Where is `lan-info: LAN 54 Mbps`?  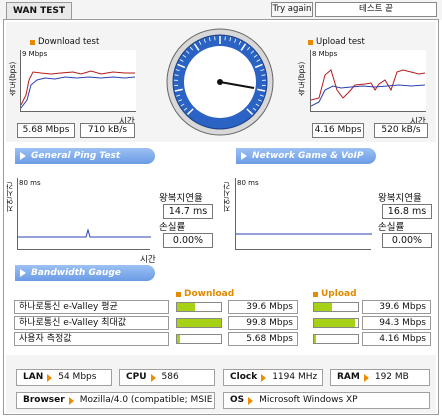
lan-info: LAN 54 Mbps is located at coordinates (64, 377).